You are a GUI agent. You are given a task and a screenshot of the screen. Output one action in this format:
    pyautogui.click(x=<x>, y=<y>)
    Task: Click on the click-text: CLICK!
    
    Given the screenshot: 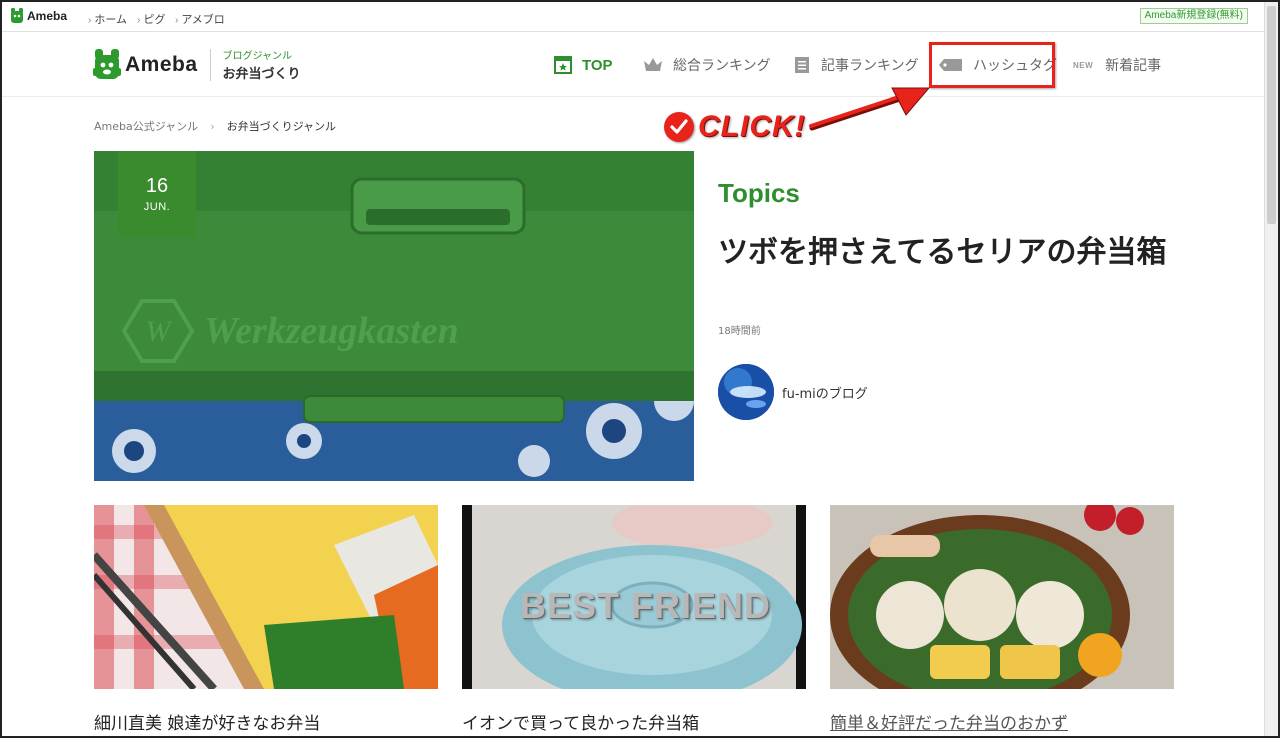 What is the action you would take?
    pyautogui.click(x=752, y=126)
    